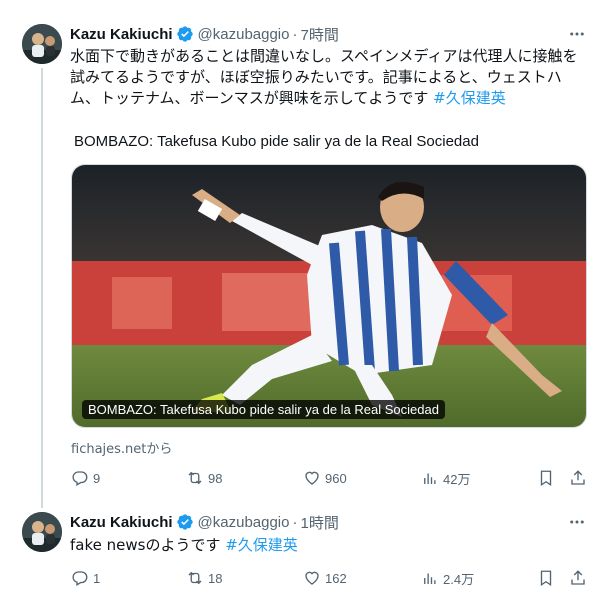 The image size is (607, 599). I want to click on retweet-button: 18, so click(204, 578).